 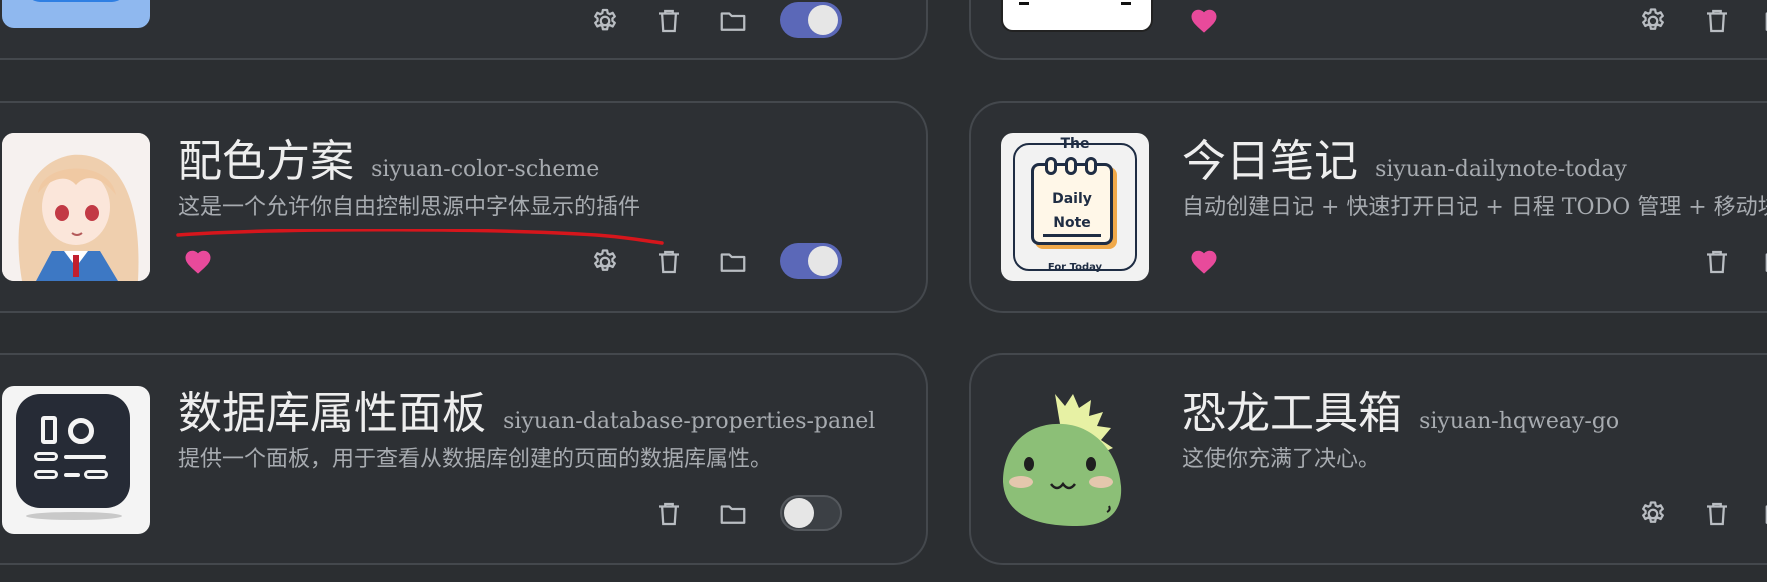 I want to click on plugin-description: 这是一个允许你自由控制思源中字体显示的插件, so click(x=409, y=207).